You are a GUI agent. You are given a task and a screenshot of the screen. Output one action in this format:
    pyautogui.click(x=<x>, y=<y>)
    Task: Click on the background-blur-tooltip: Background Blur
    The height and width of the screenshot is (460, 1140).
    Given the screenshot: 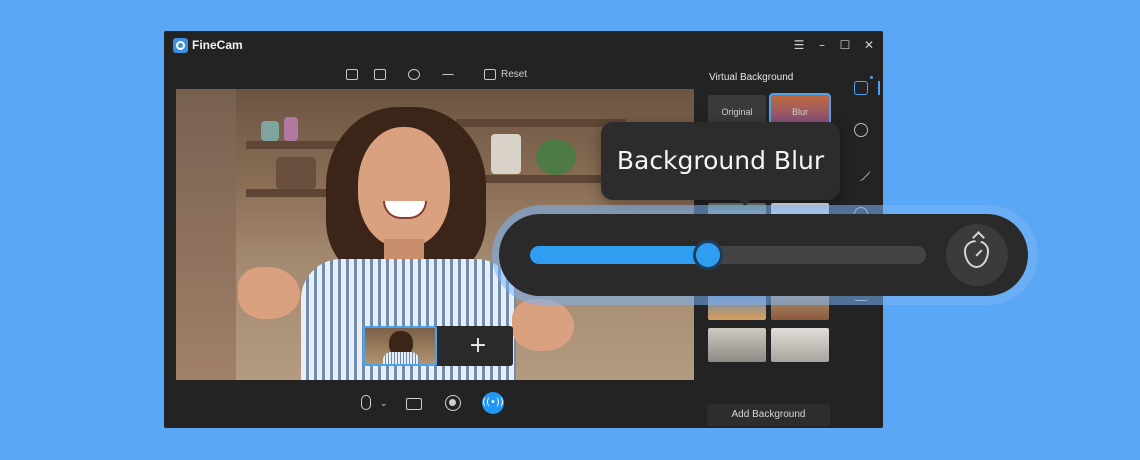 What is the action you would take?
    pyautogui.click(x=720, y=164)
    